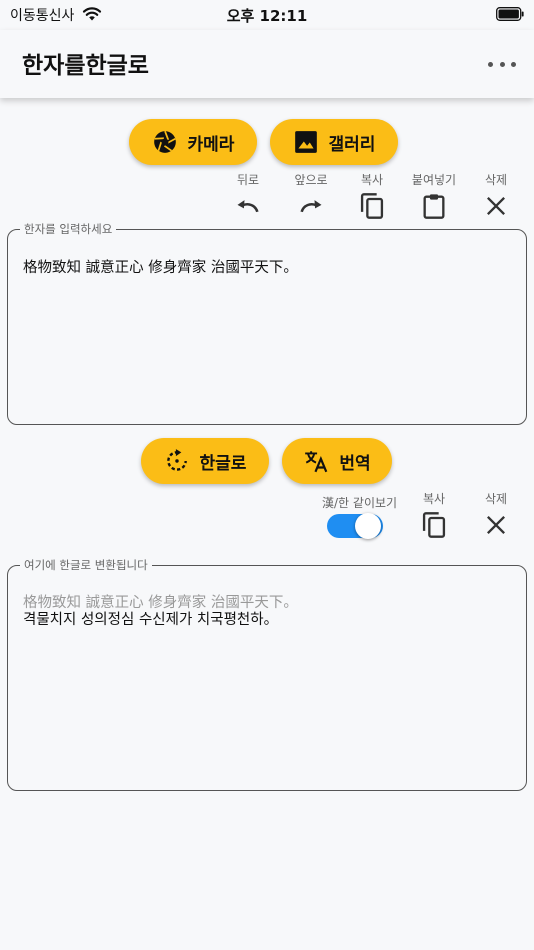  I want to click on to-hangul-button: 한글로, so click(205, 461).